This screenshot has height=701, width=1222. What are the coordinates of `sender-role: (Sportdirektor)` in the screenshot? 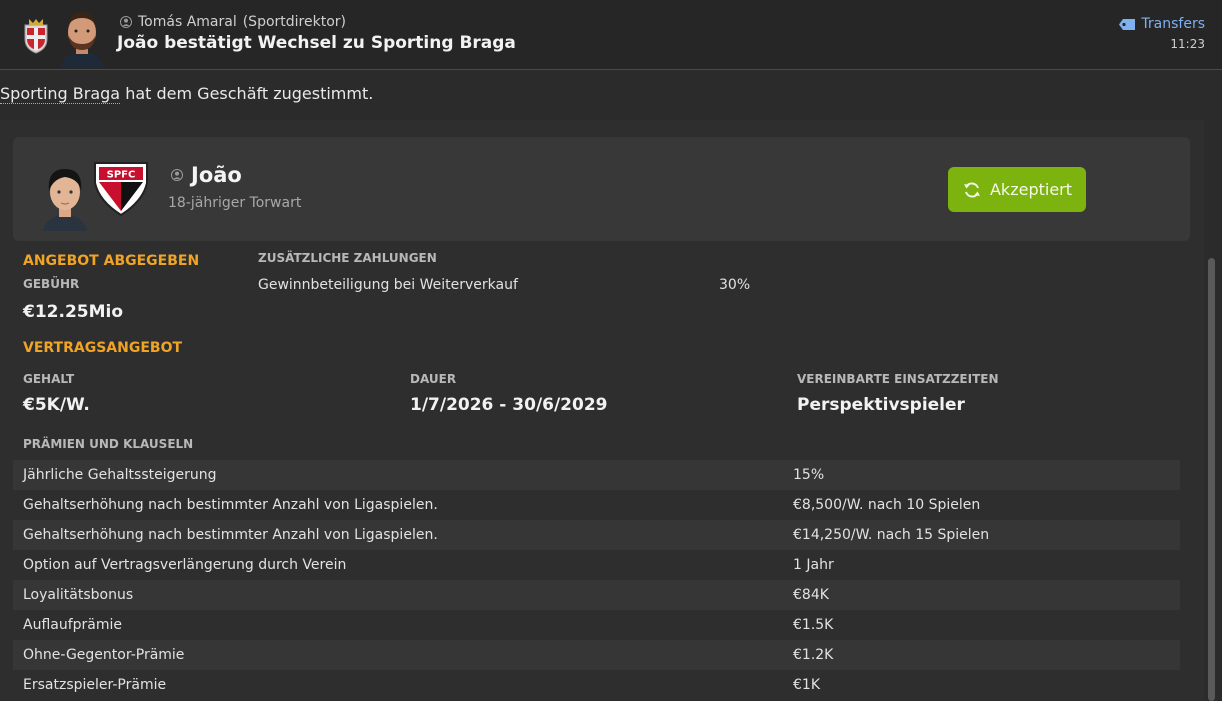 It's located at (294, 22).